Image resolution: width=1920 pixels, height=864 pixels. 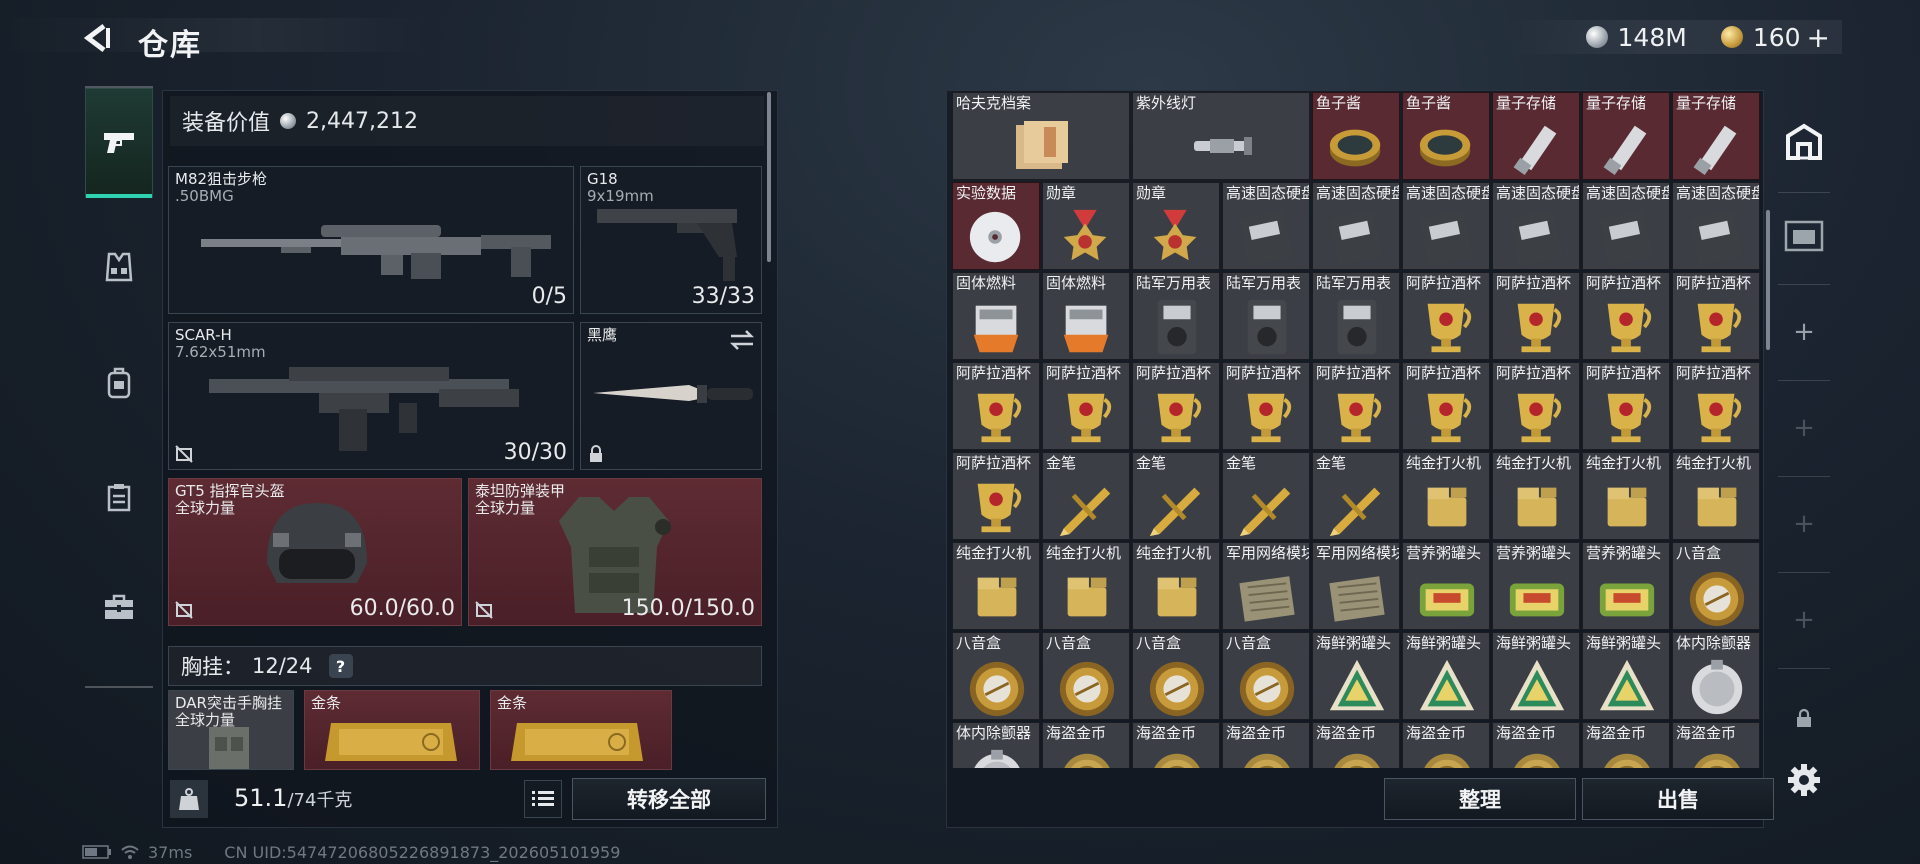 What do you see at coordinates (340, 666) in the screenshot?
I see `help-button: ?` at bounding box center [340, 666].